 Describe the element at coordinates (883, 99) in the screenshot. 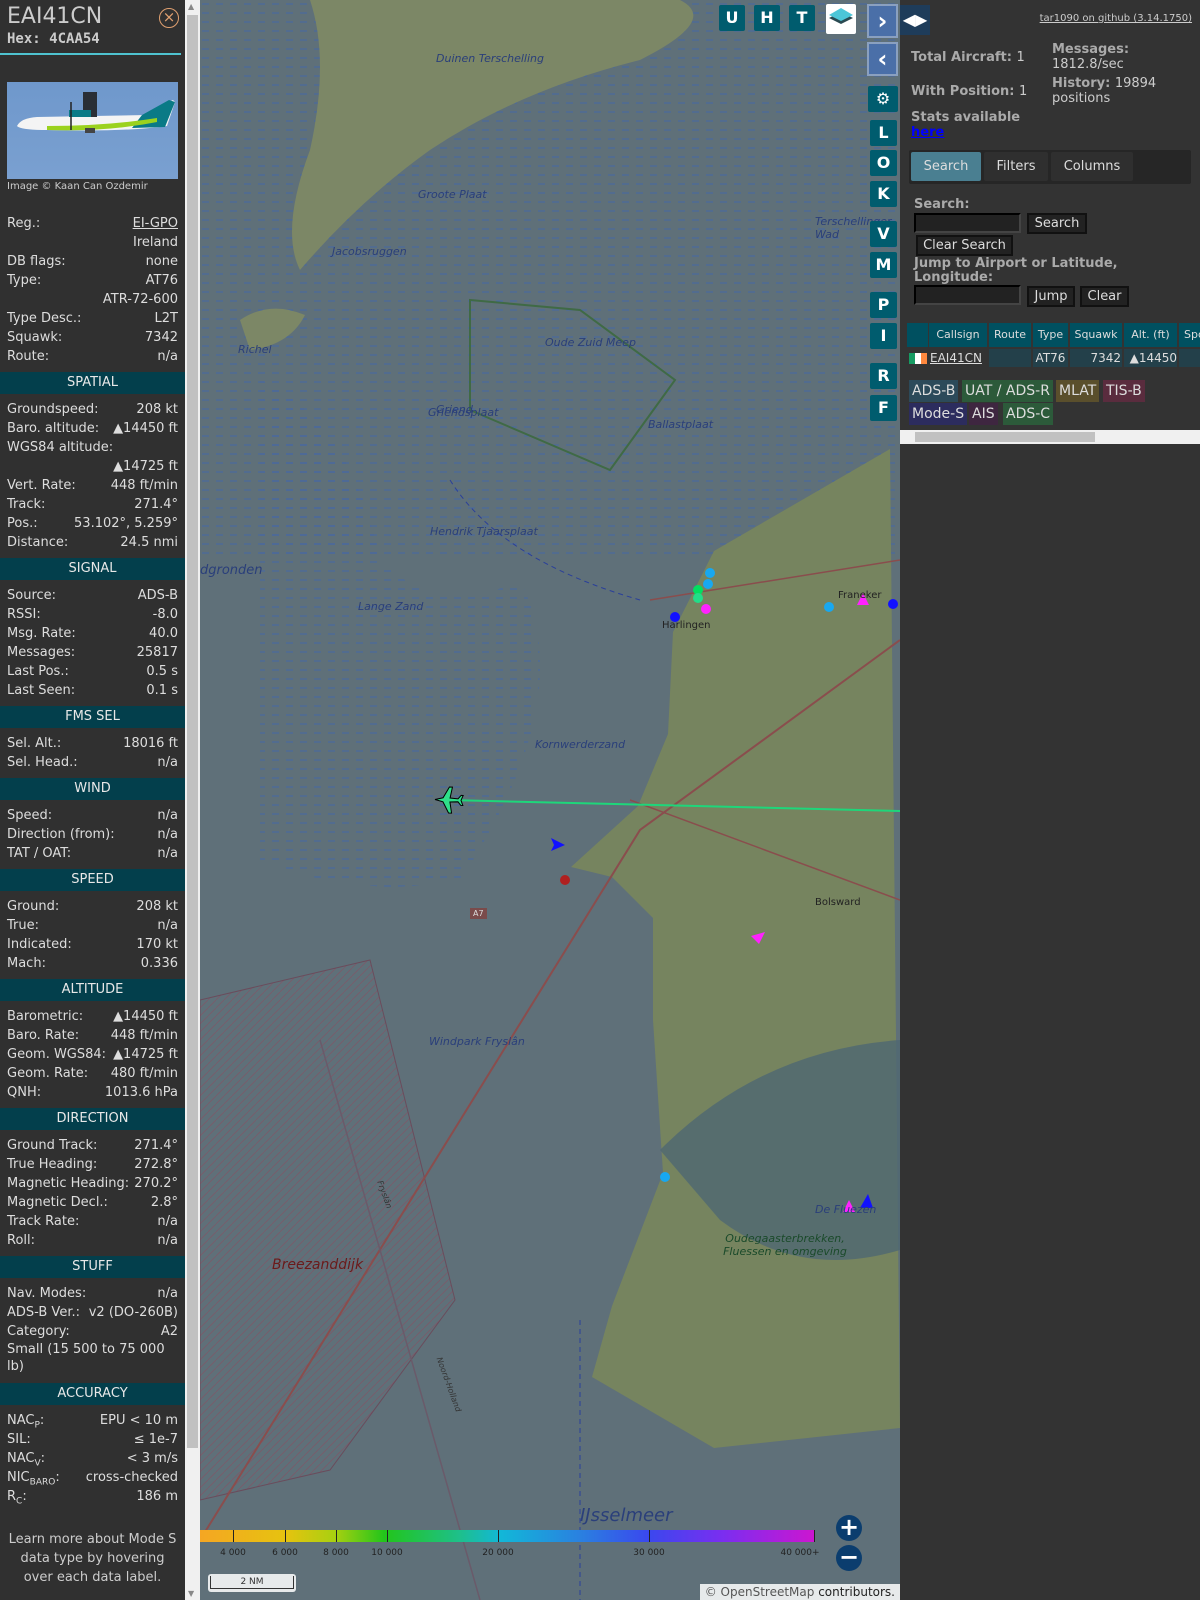

I see `settings-button: ⚙` at that location.